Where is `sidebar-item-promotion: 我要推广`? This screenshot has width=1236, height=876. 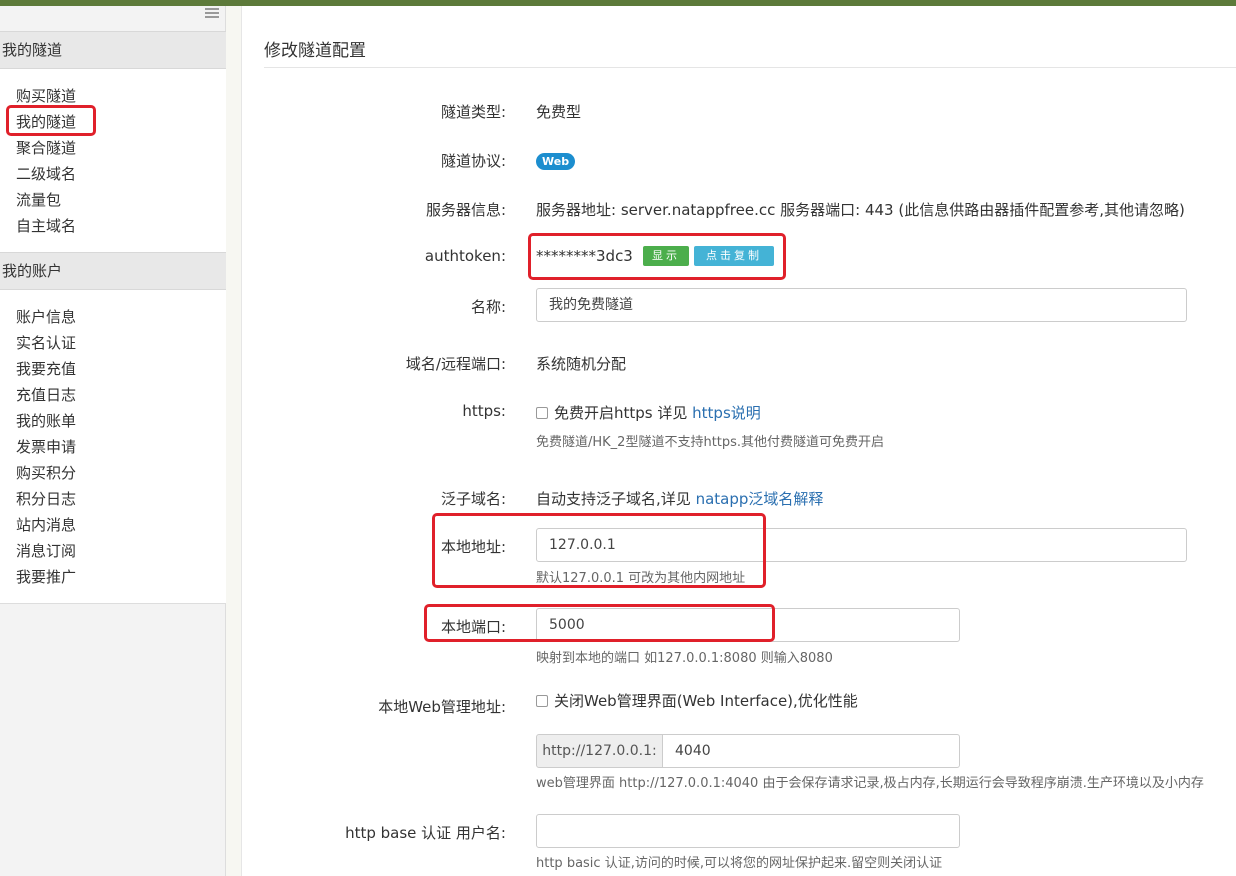 sidebar-item-promotion: 我要推广 is located at coordinates (113, 577).